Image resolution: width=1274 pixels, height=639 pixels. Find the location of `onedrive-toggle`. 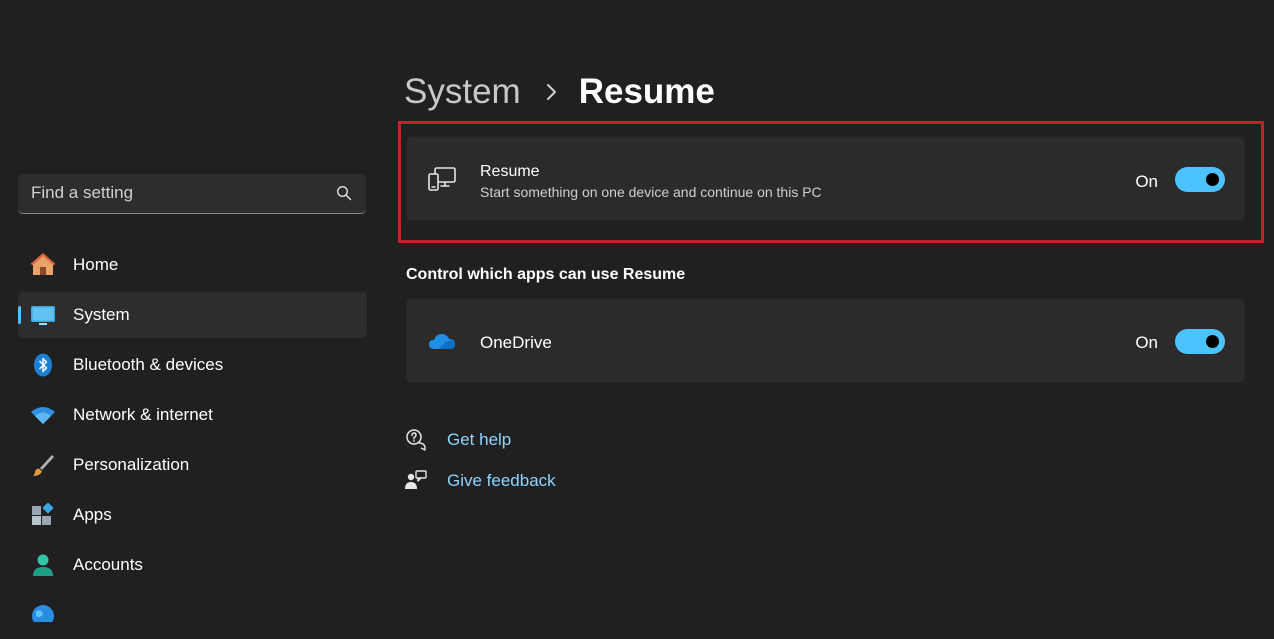

onedrive-toggle is located at coordinates (1200, 341).